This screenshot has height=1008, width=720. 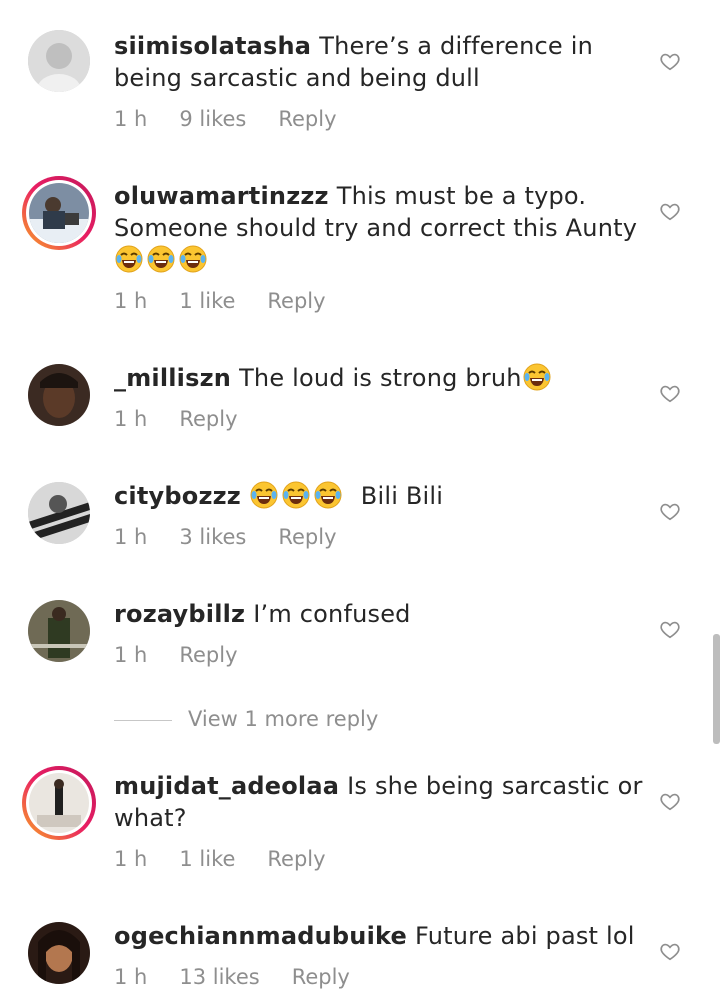 I want to click on comment-likes: 9 likes, so click(x=212, y=119).